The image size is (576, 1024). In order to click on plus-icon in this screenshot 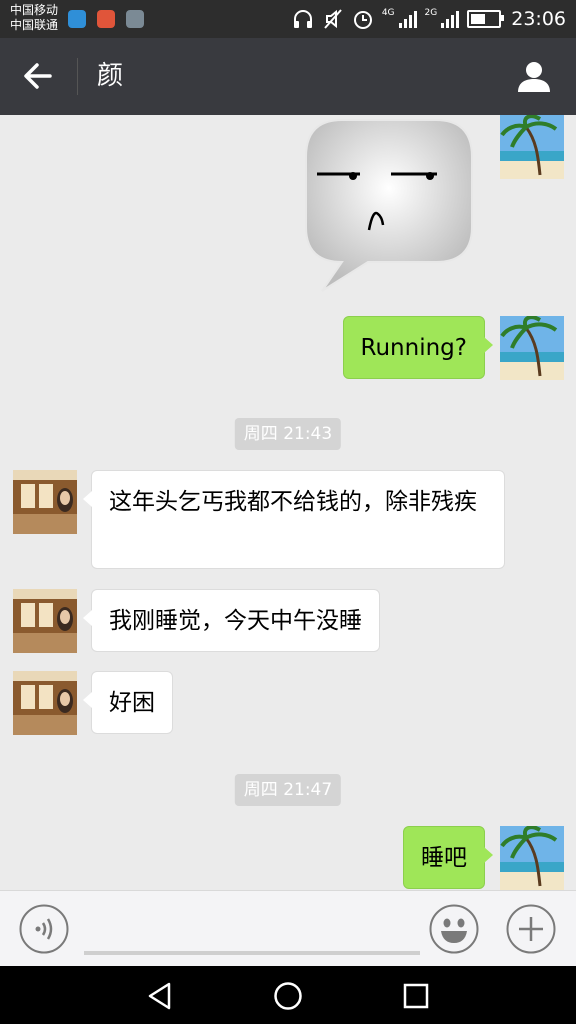, I will do `click(531, 929)`.